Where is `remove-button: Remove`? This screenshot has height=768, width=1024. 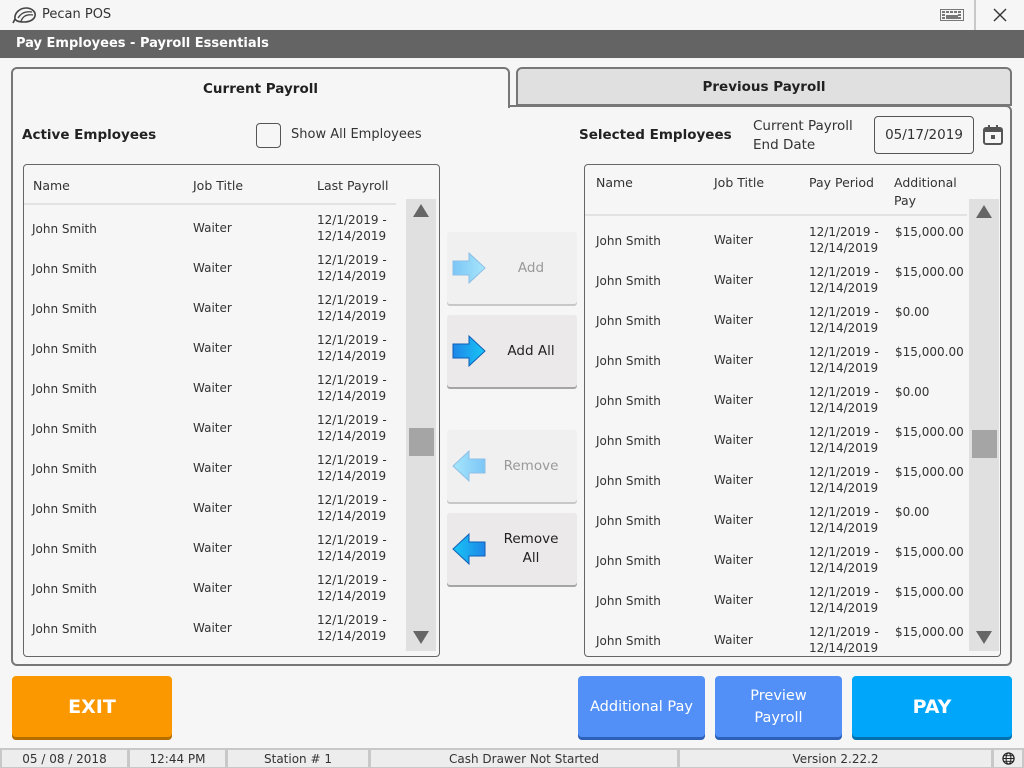 remove-button: Remove is located at coordinates (512, 466).